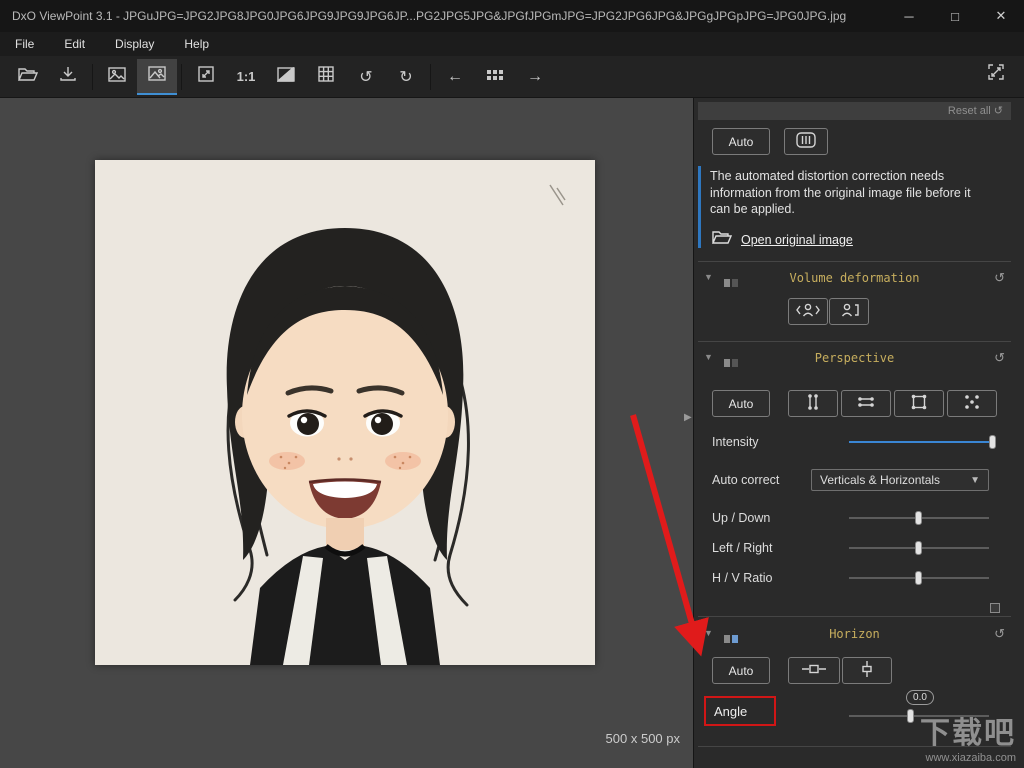  What do you see at coordinates (955, 16) in the screenshot?
I see `maximize-button: □` at bounding box center [955, 16].